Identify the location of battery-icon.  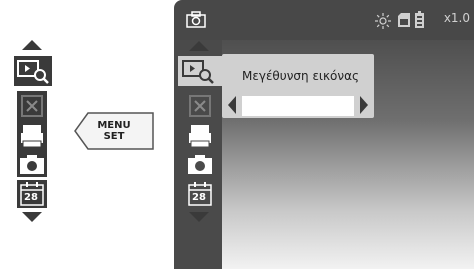
(419, 19).